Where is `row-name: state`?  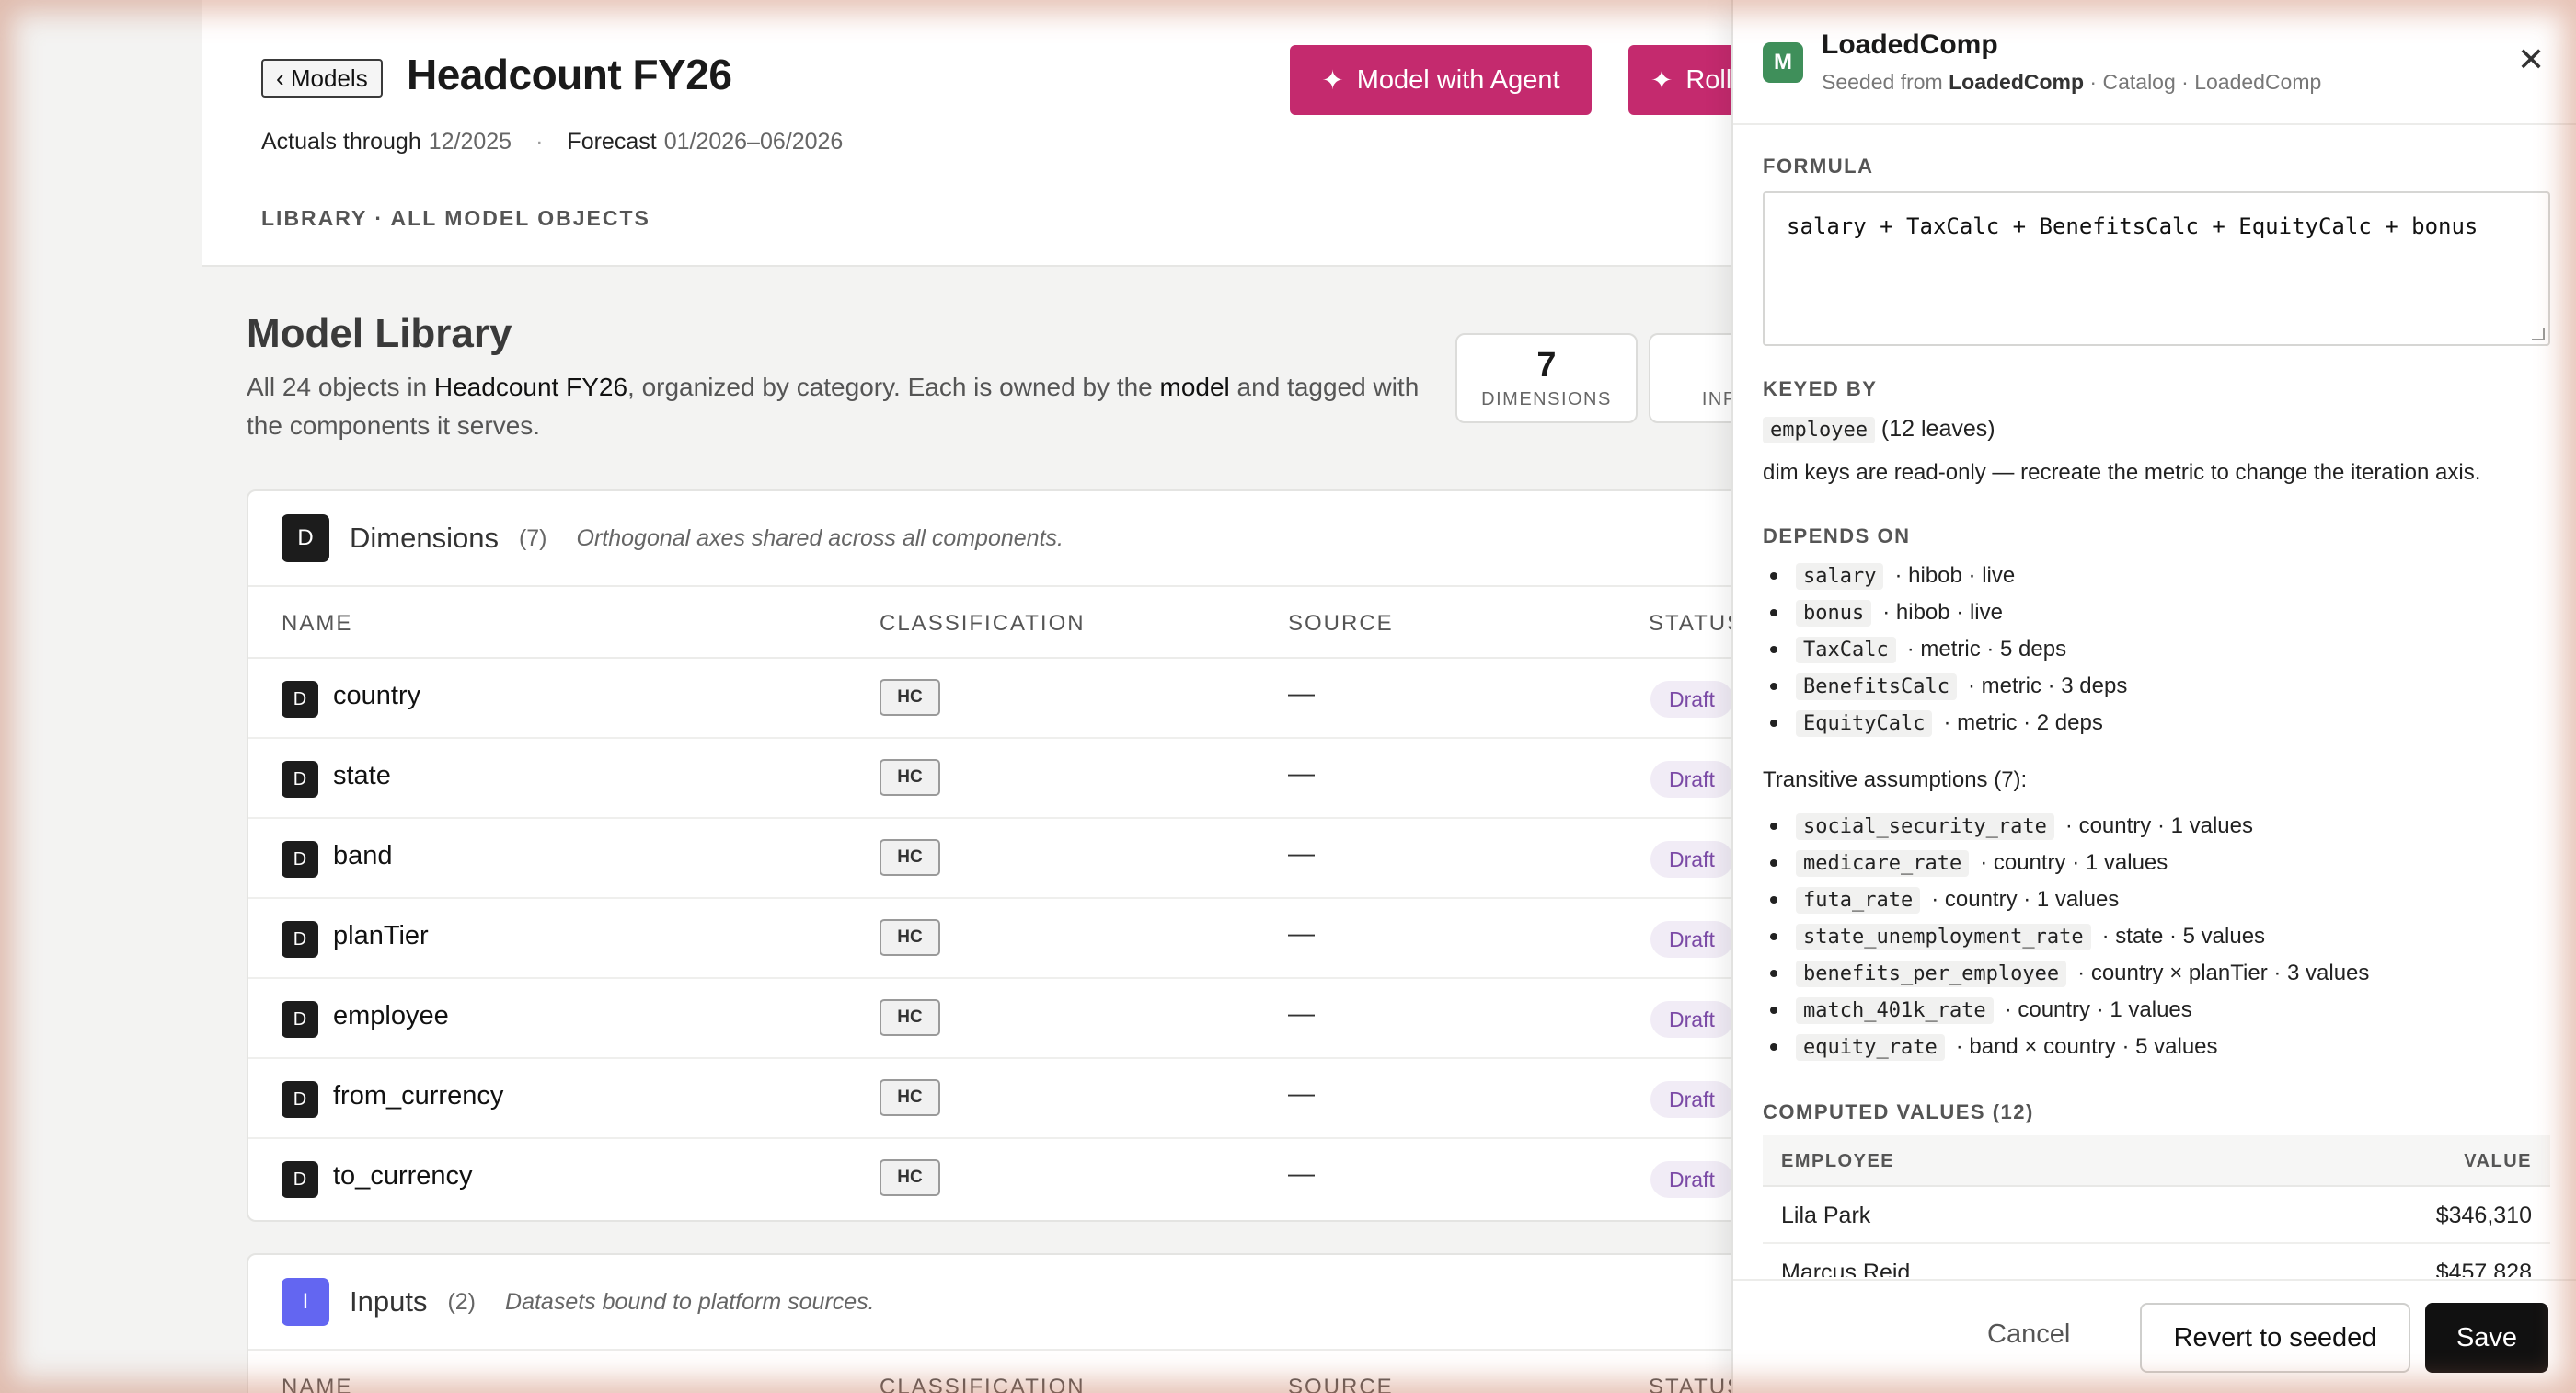 row-name: state is located at coordinates (362, 776).